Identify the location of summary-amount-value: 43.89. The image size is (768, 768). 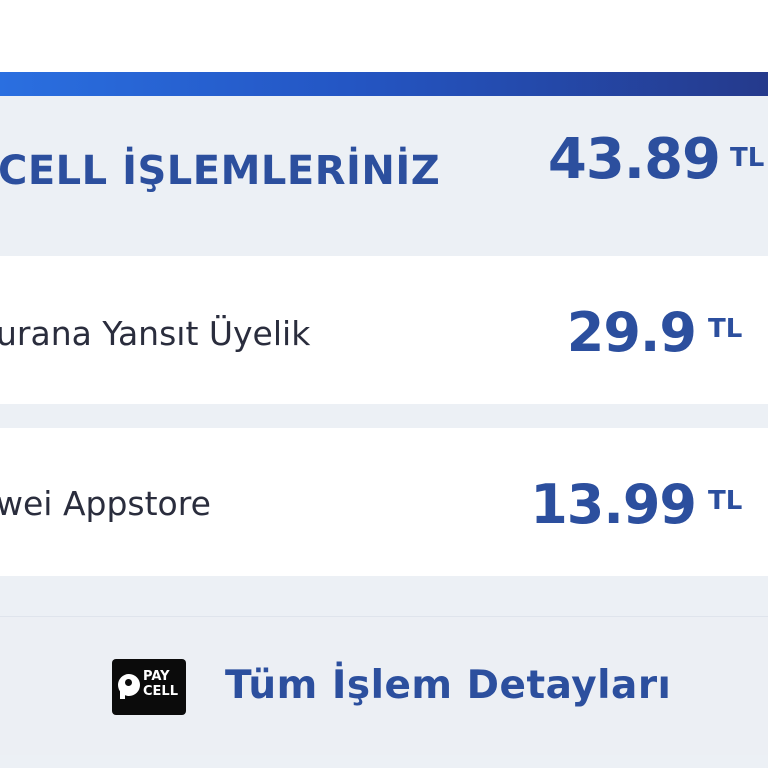
(634, 159).